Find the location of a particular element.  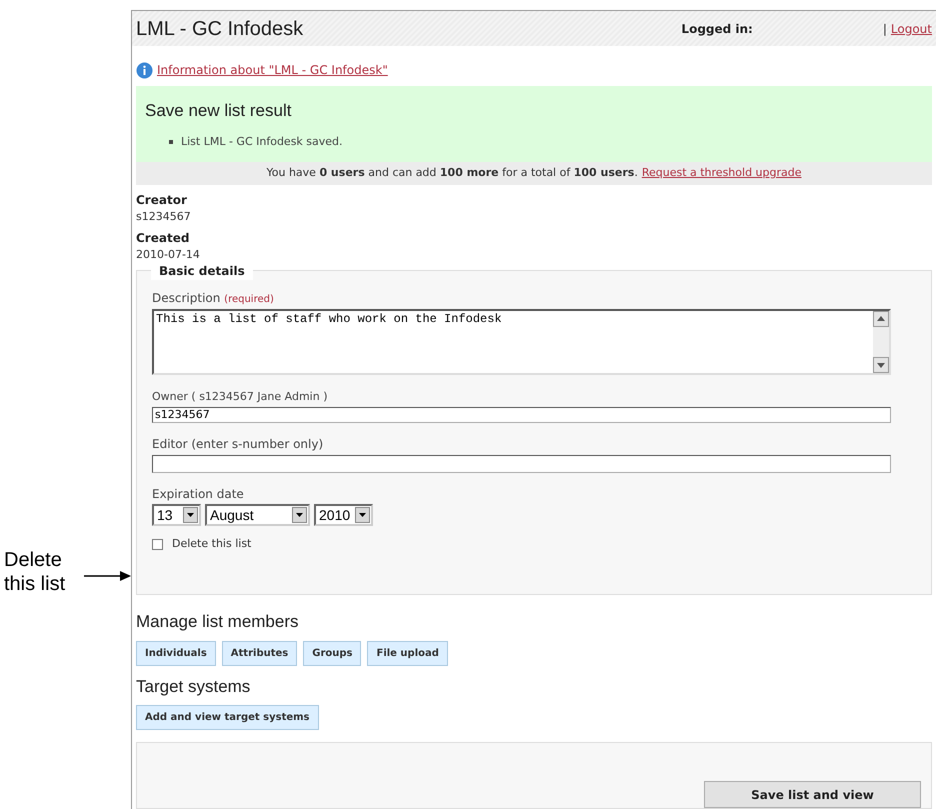

meta-value: 2010-07-14 is located at coordinates (168, 255).